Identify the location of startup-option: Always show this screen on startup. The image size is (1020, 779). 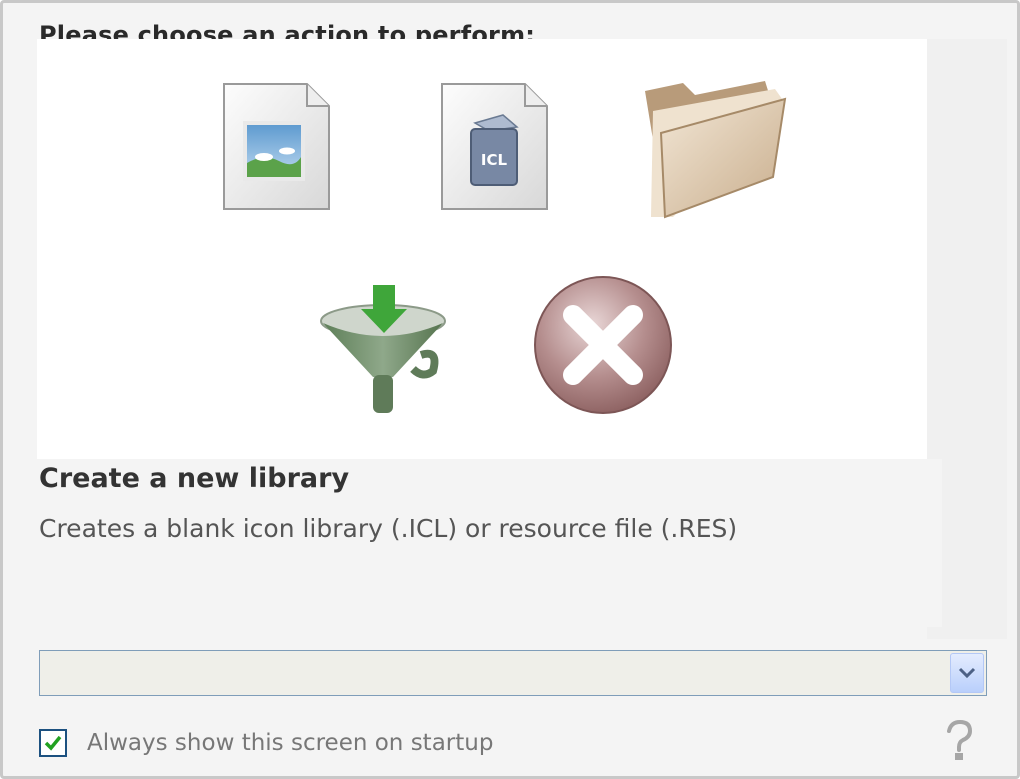
(266, 743).